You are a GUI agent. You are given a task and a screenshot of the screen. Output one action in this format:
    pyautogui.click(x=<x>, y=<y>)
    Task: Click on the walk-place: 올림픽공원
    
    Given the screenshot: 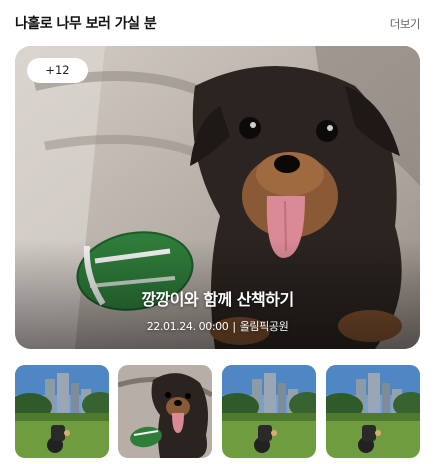 What is the action you would take?
    pyautogui.click(x=264, y=326)
    